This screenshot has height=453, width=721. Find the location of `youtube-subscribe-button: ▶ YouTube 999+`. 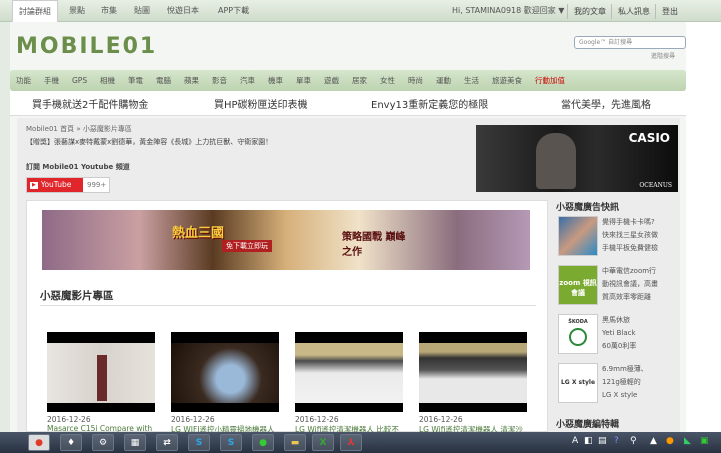

youtube-subscribe-button: ▶ YouTube 999+ is located at coordinates (68, 185).